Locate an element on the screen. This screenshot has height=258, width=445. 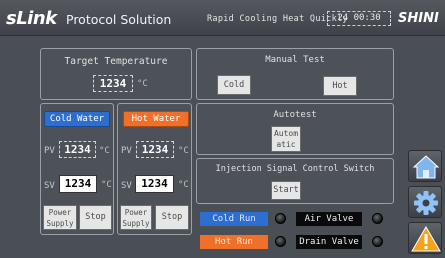
cold-water-tab: Cold Water is located at coordinates (77, 119).